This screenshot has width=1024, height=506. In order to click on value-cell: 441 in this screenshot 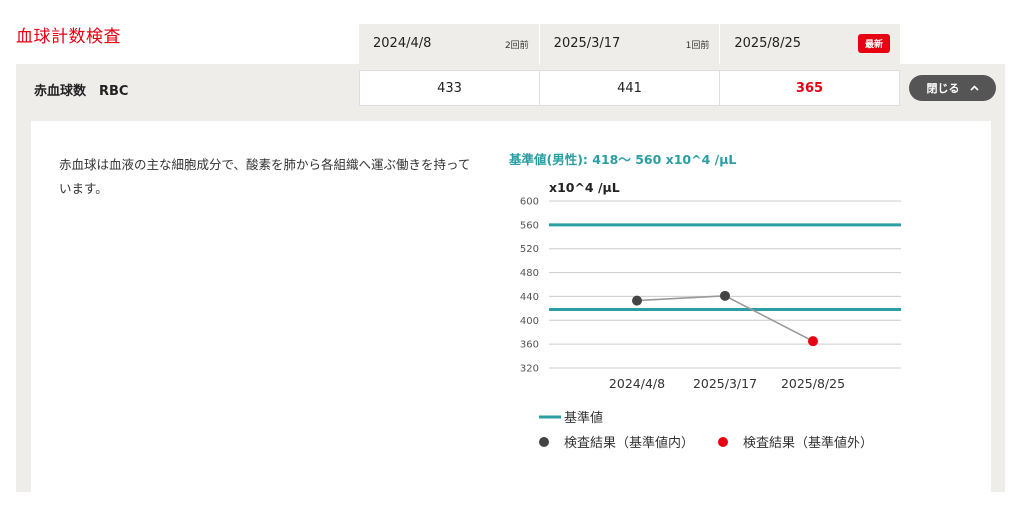, I will do `click(629, 88)`.